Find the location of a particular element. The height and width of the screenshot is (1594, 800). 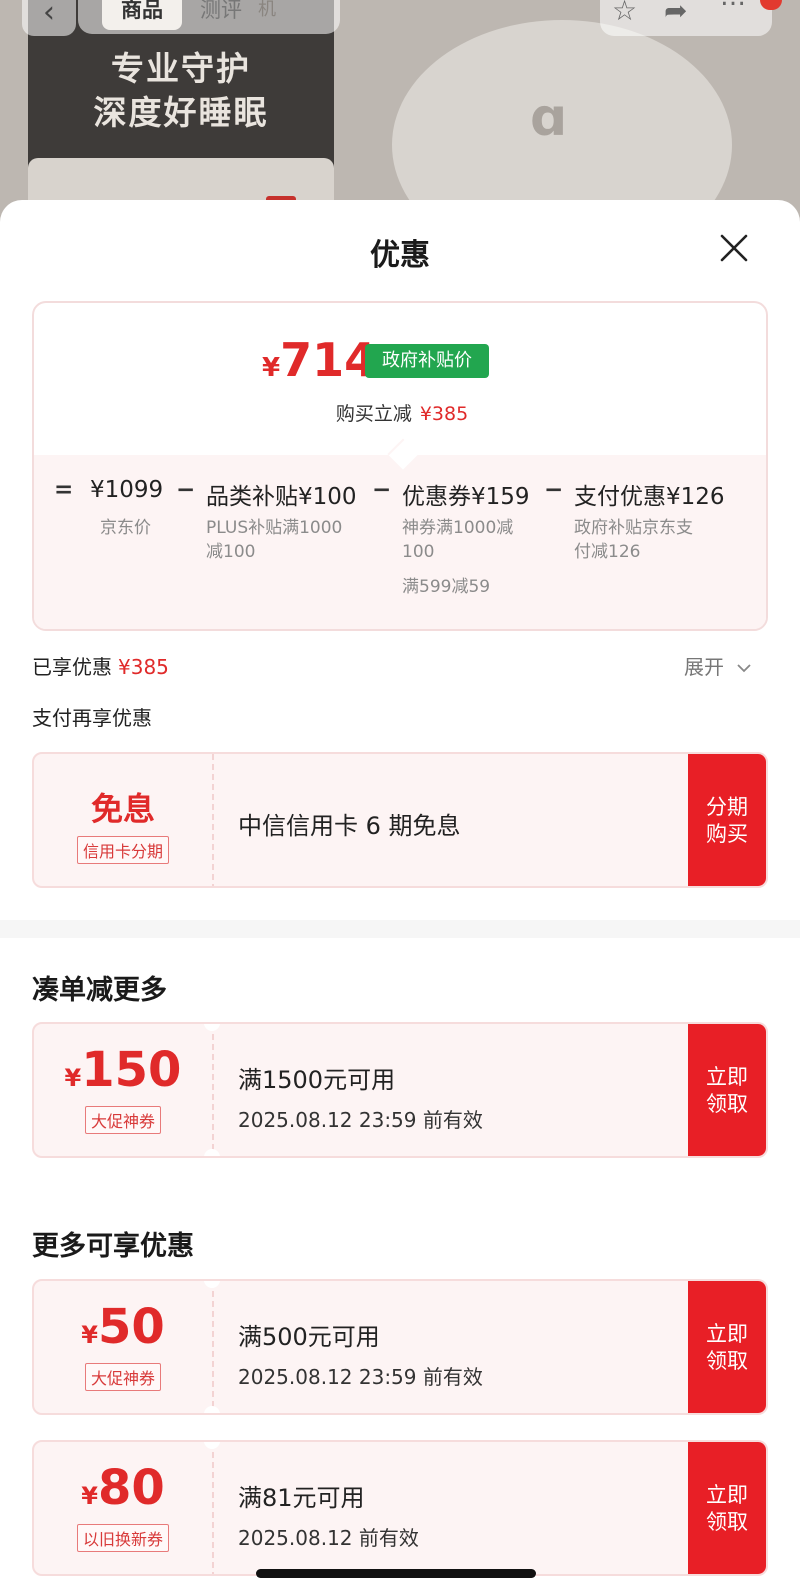

category-detail-1: PLUS补贴满1000 is located at coordinates (274, 528).